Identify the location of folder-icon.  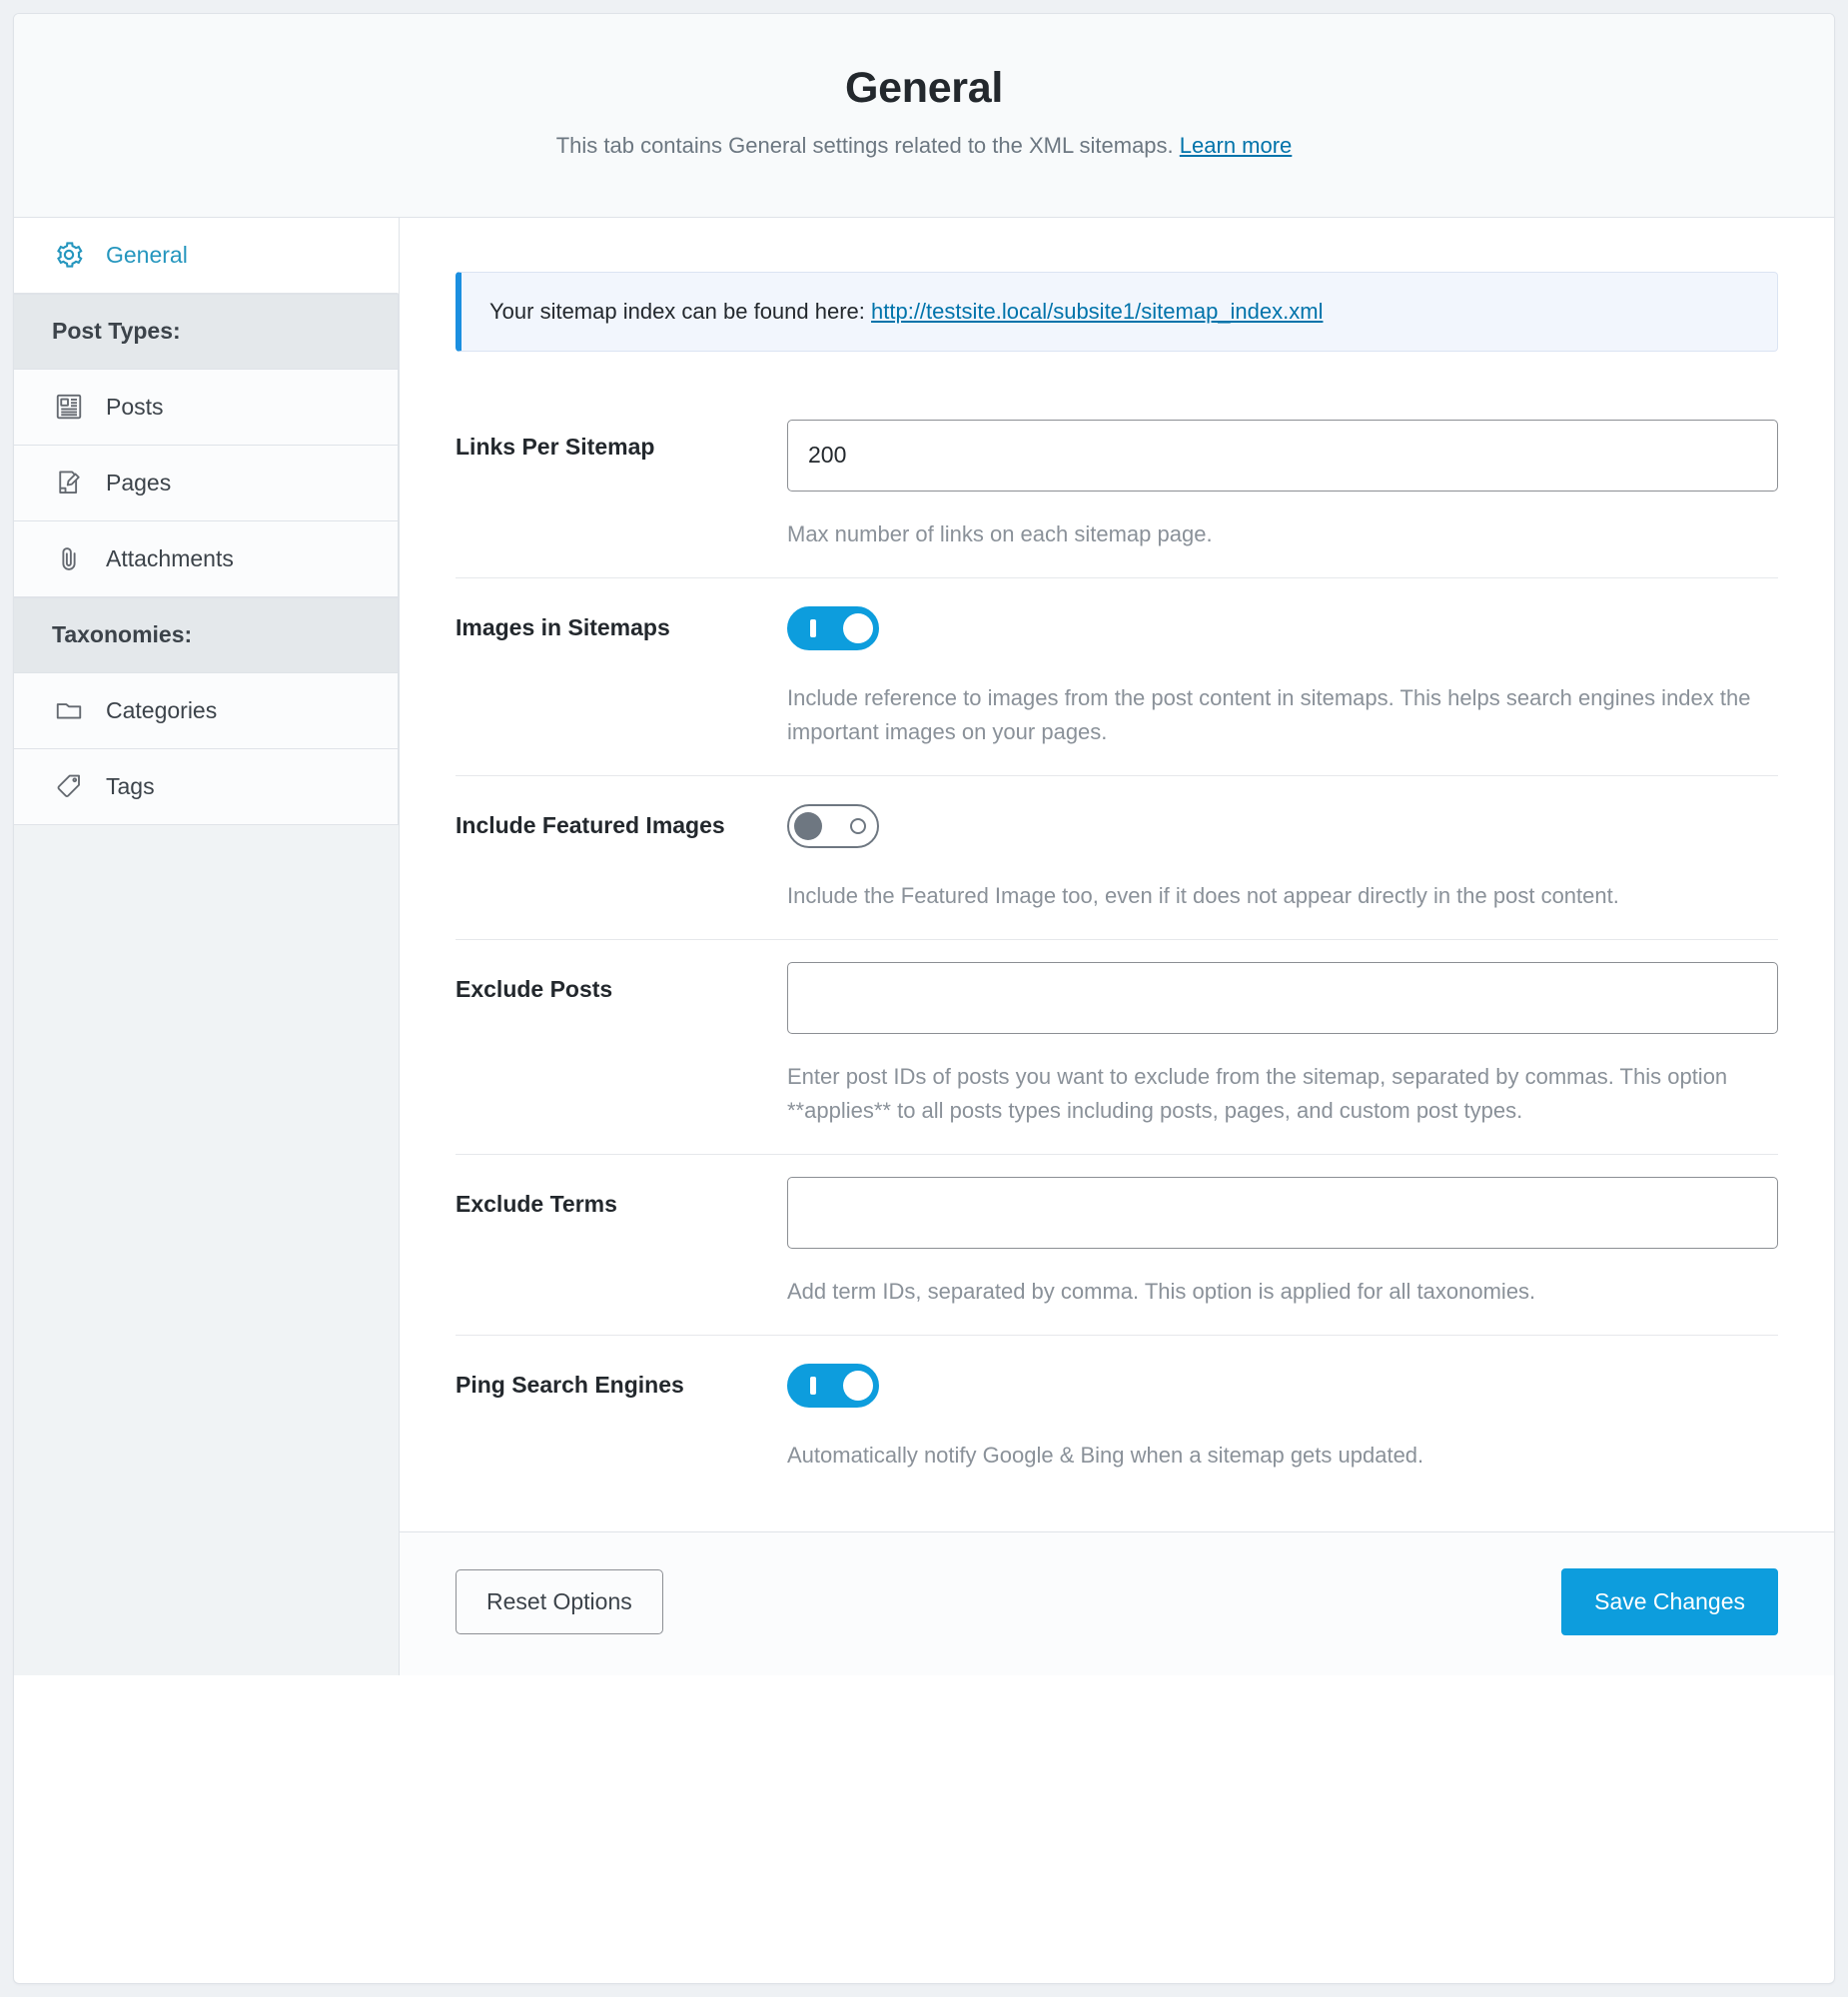
(69, 710).